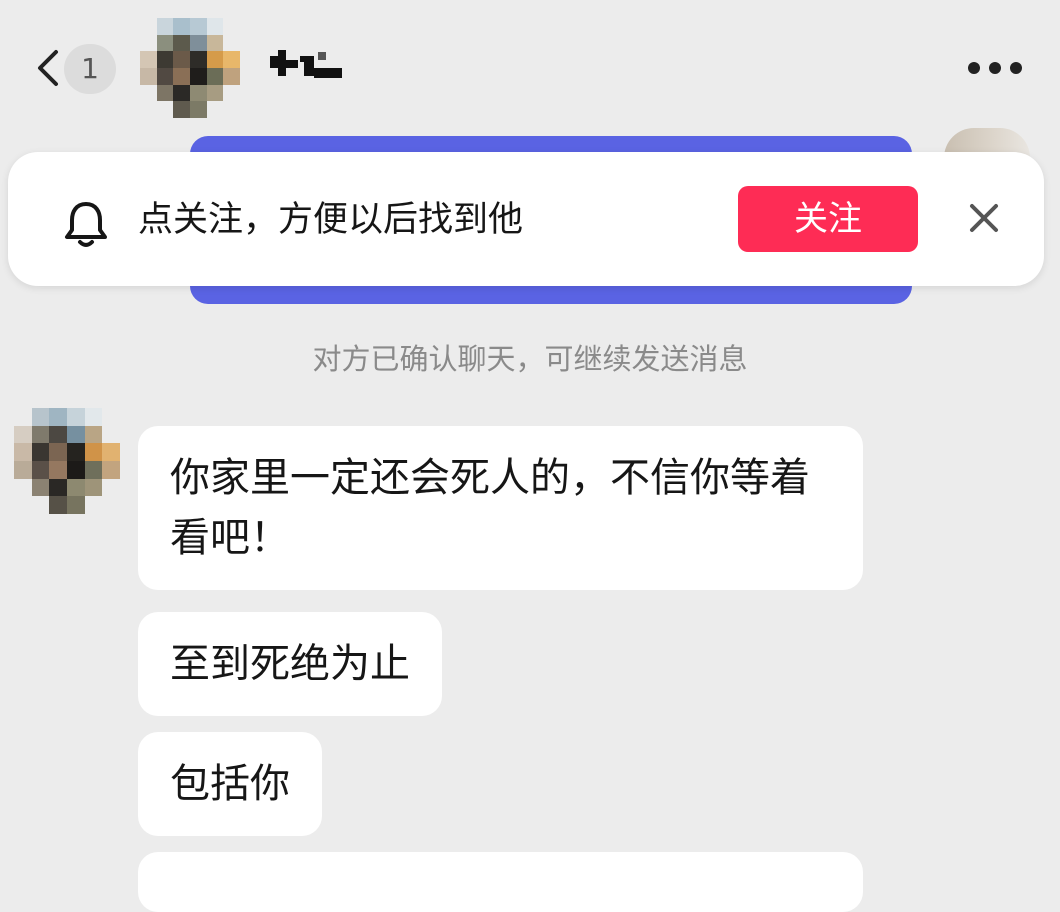 This screenshot has width=1060, height=912. Describe the element at coordinates (331, 220) in the screenshot. I see `follow-prompt-text: 点关注，方便以后找到他` at that location.